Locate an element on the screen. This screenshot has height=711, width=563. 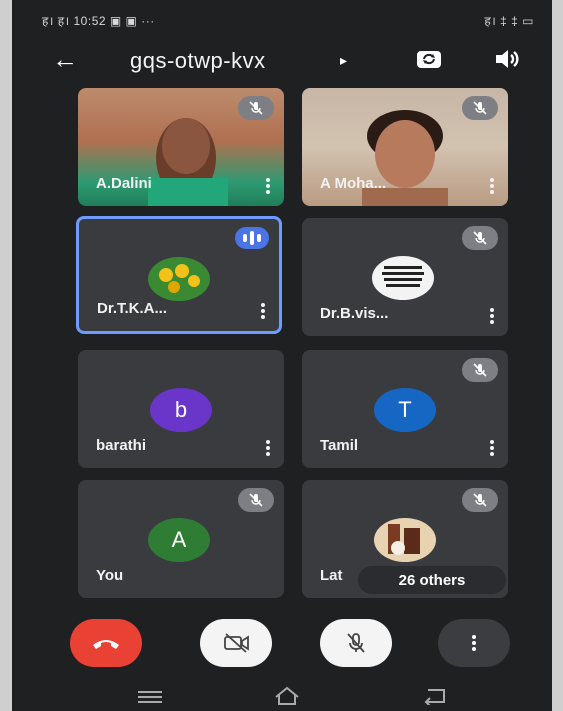
participant-tile: T Tamil is located at coordinates (405, 409).